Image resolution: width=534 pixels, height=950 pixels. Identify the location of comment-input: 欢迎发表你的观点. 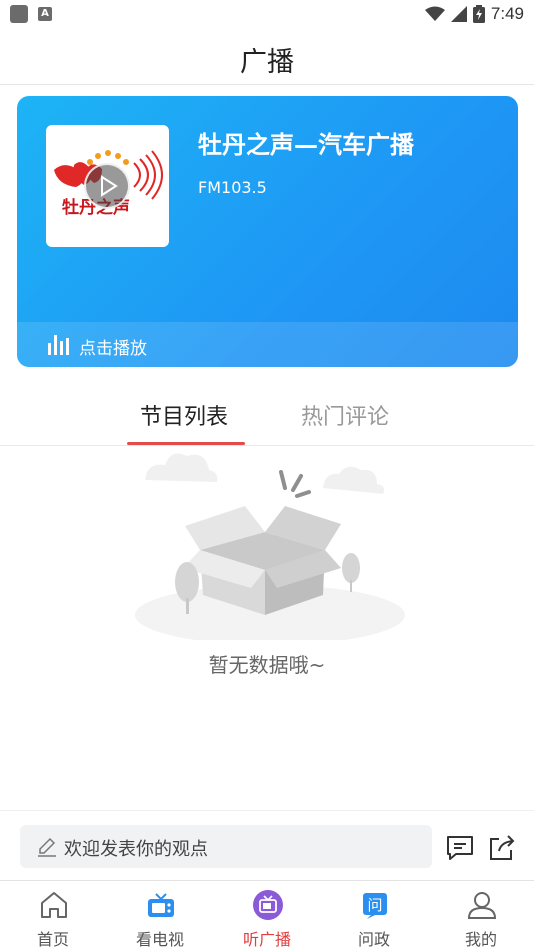
(226, 846).